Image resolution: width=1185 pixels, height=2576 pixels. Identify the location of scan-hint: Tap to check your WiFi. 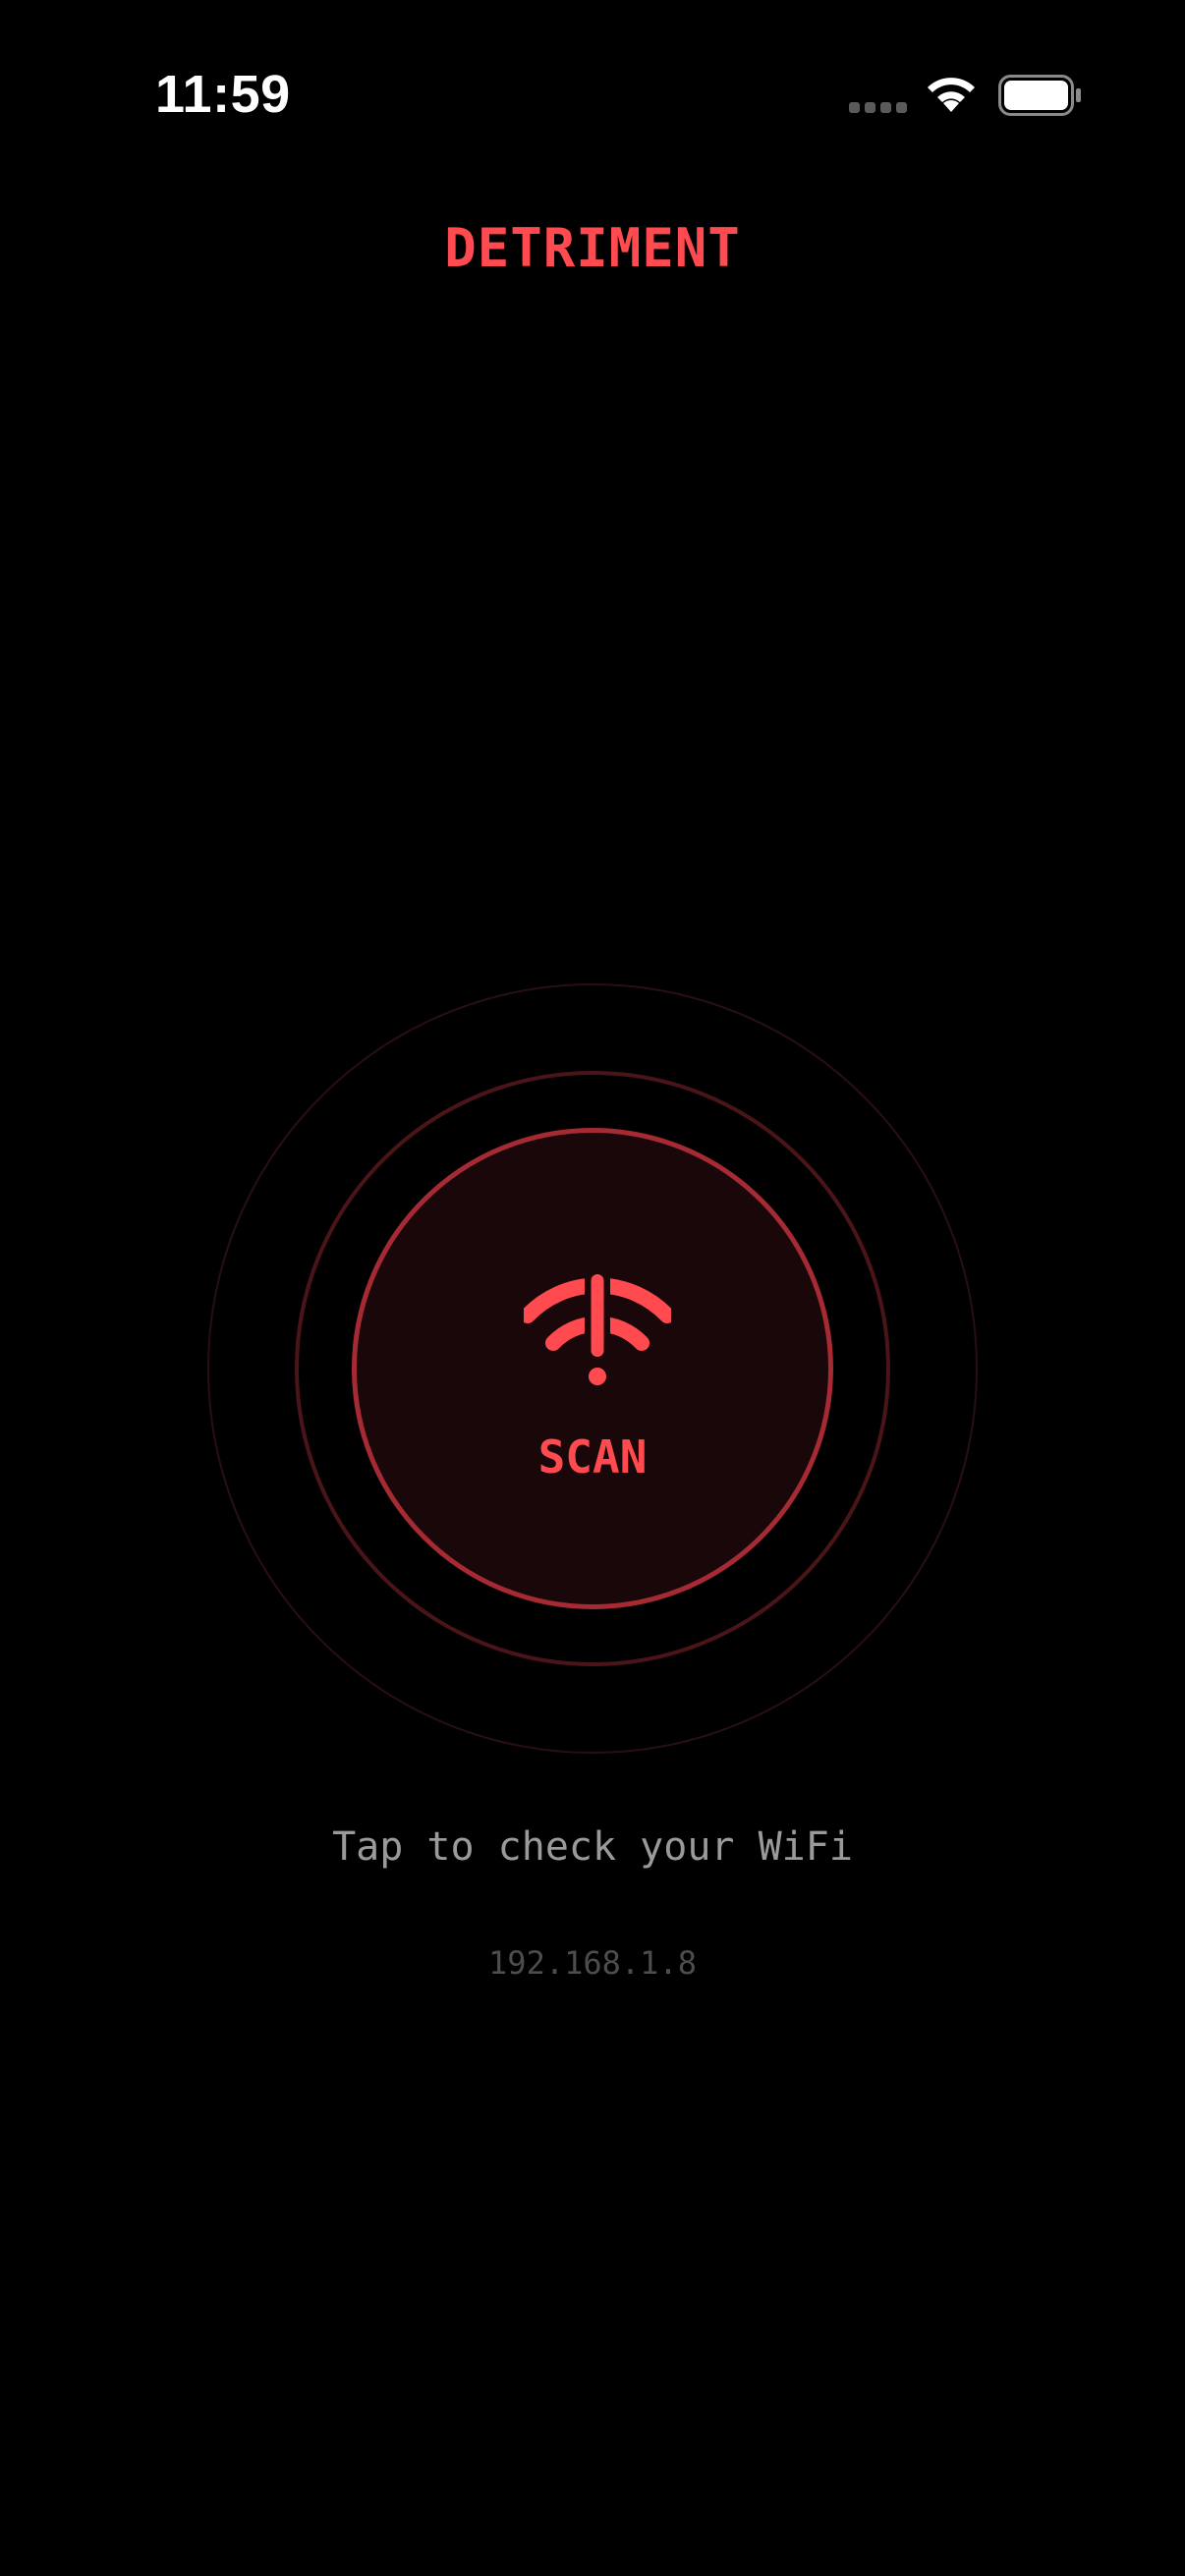
(592, 1847).